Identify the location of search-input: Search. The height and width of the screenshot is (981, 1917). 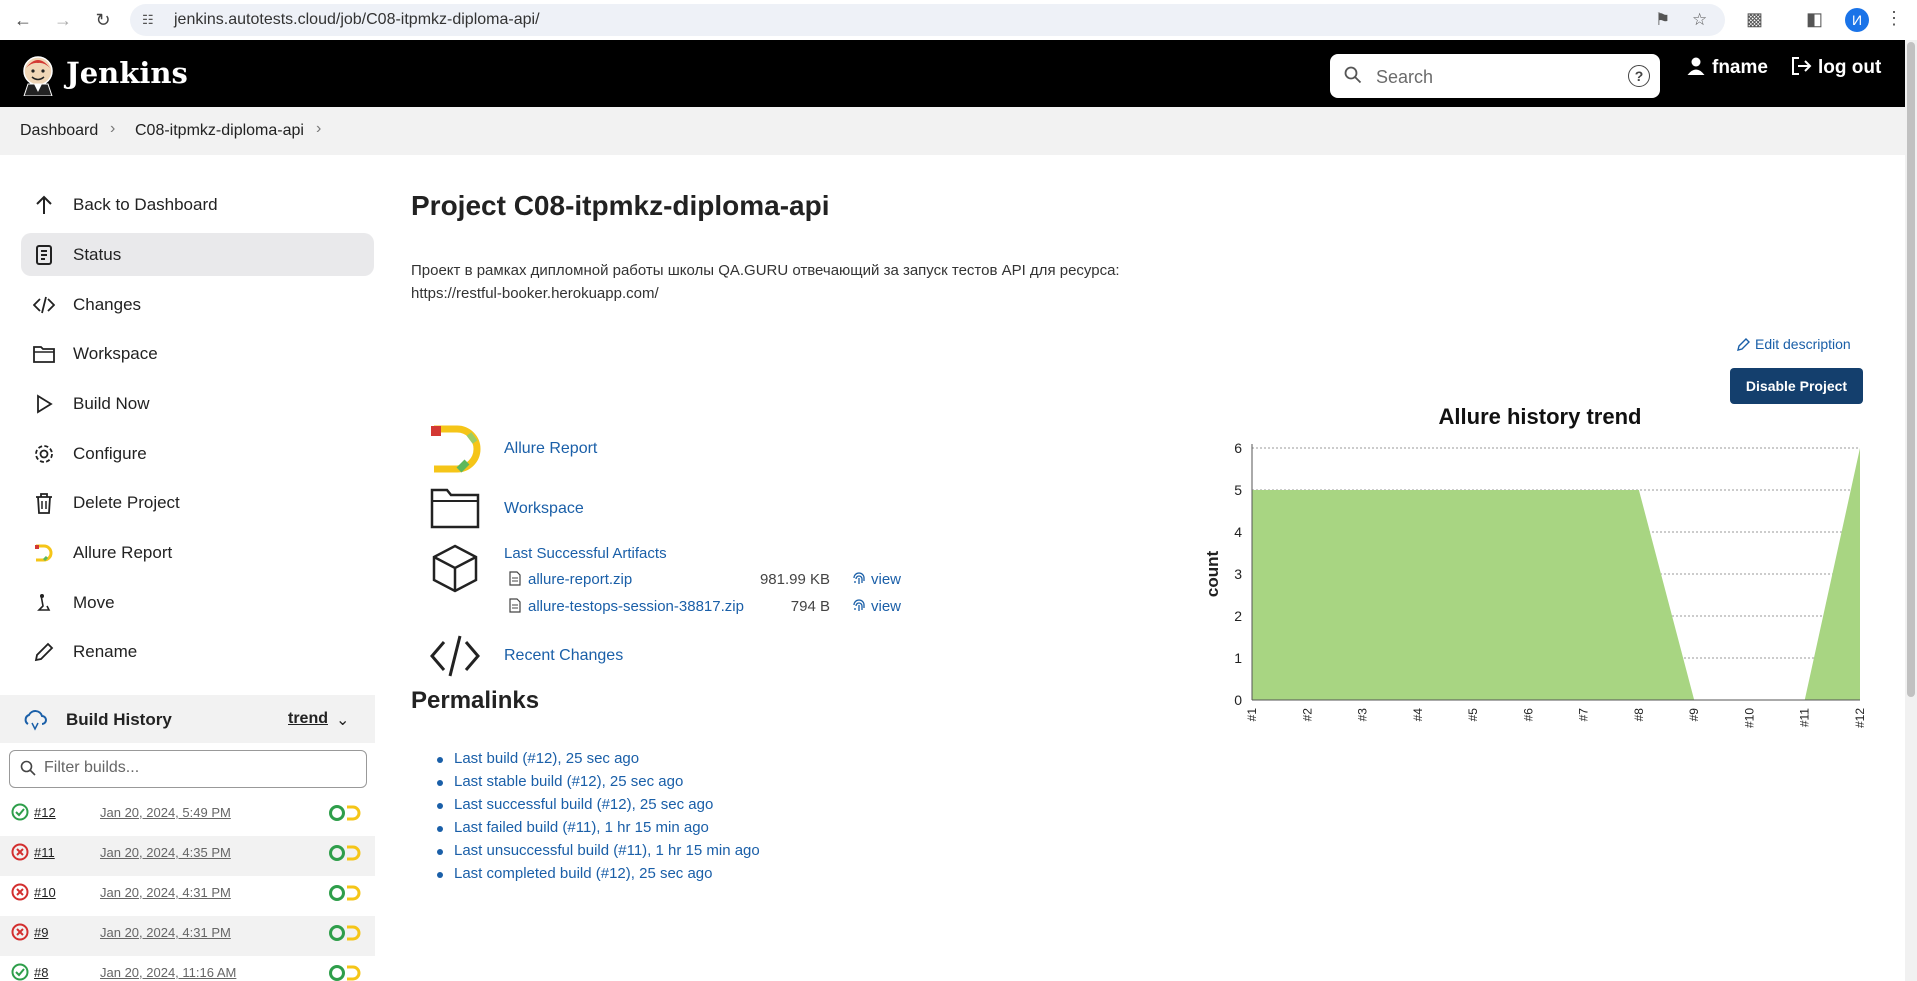
(1404, 77).